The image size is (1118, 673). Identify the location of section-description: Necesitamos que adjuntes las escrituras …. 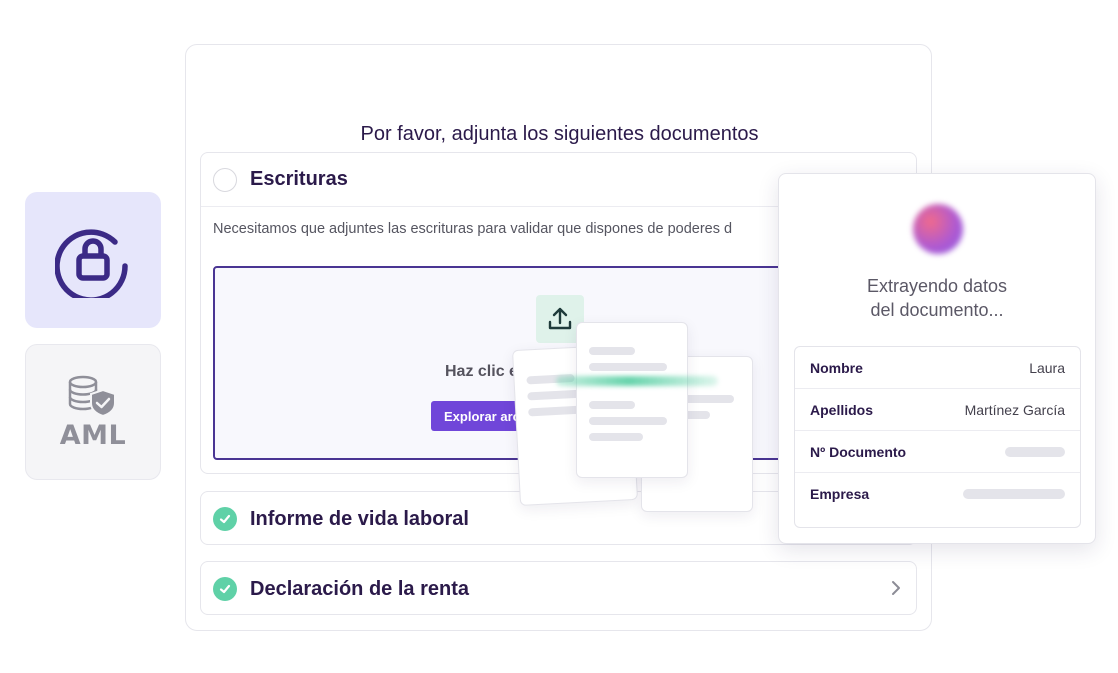
(473, 229).